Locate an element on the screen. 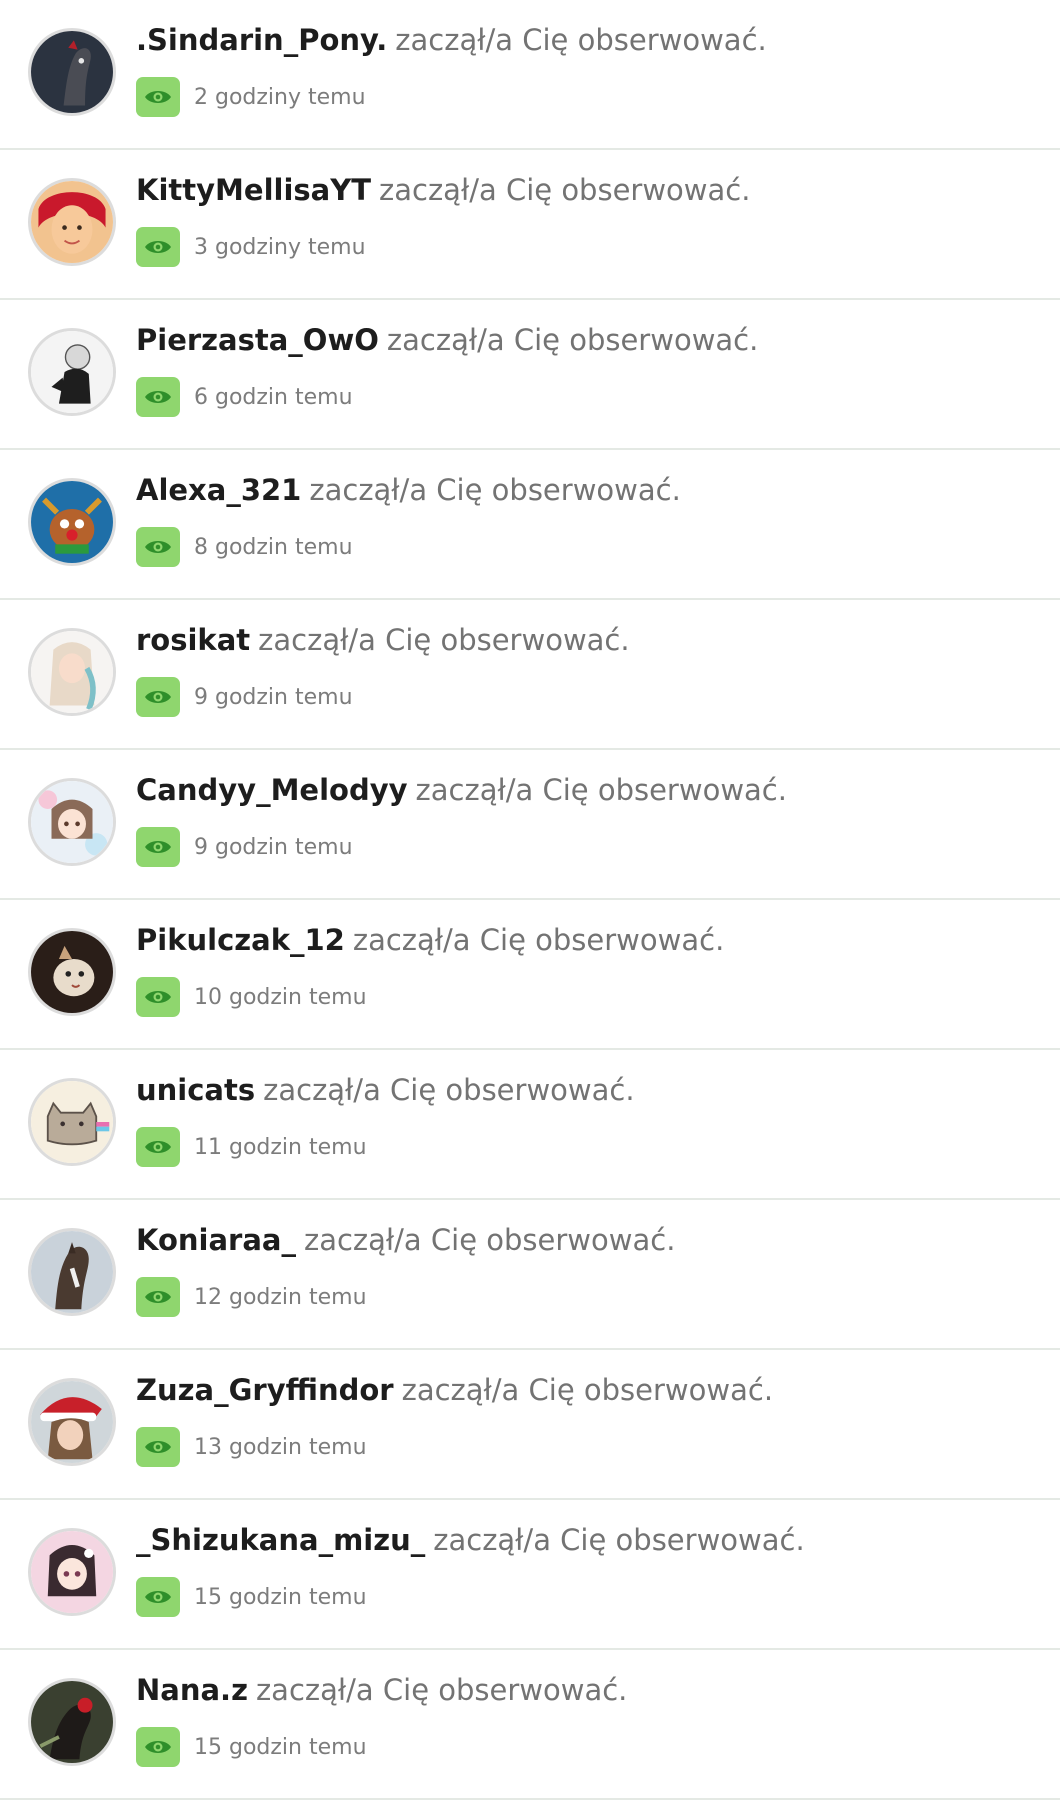 The width and height of the screenshot is (1060, 1813). notification-meta: 6 godzin temu is located at coordinates (244, 397).